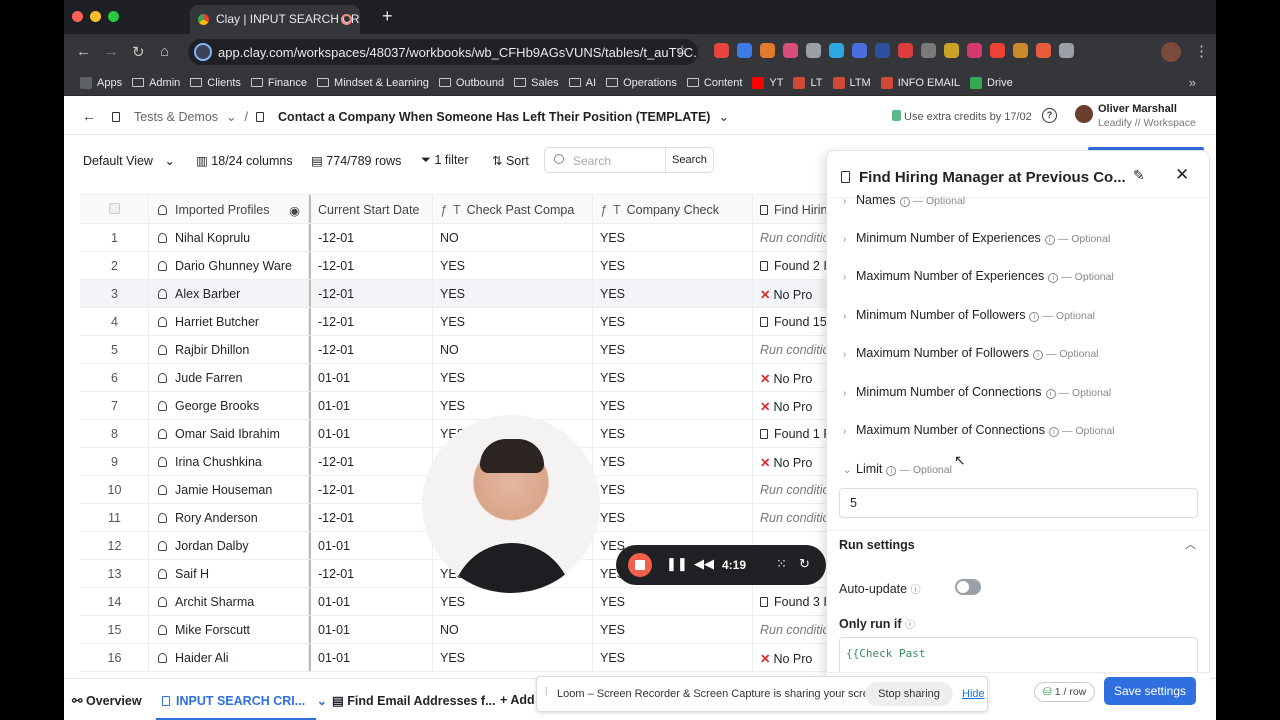 This screenshot has height=720, width=1280. Describe the element at coordinates (164, 51) in the screenshot. I see `home-icon: ⌂` at that location.